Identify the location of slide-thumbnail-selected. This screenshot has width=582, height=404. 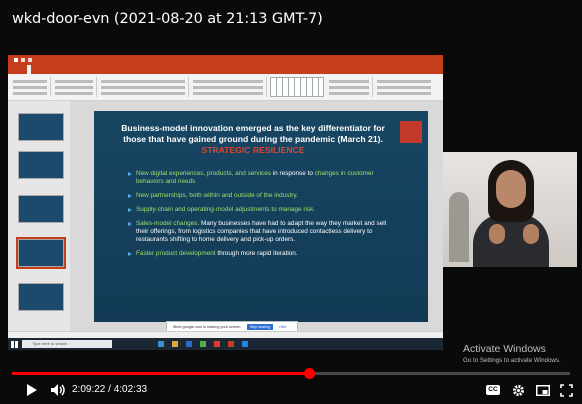
(41, 253).